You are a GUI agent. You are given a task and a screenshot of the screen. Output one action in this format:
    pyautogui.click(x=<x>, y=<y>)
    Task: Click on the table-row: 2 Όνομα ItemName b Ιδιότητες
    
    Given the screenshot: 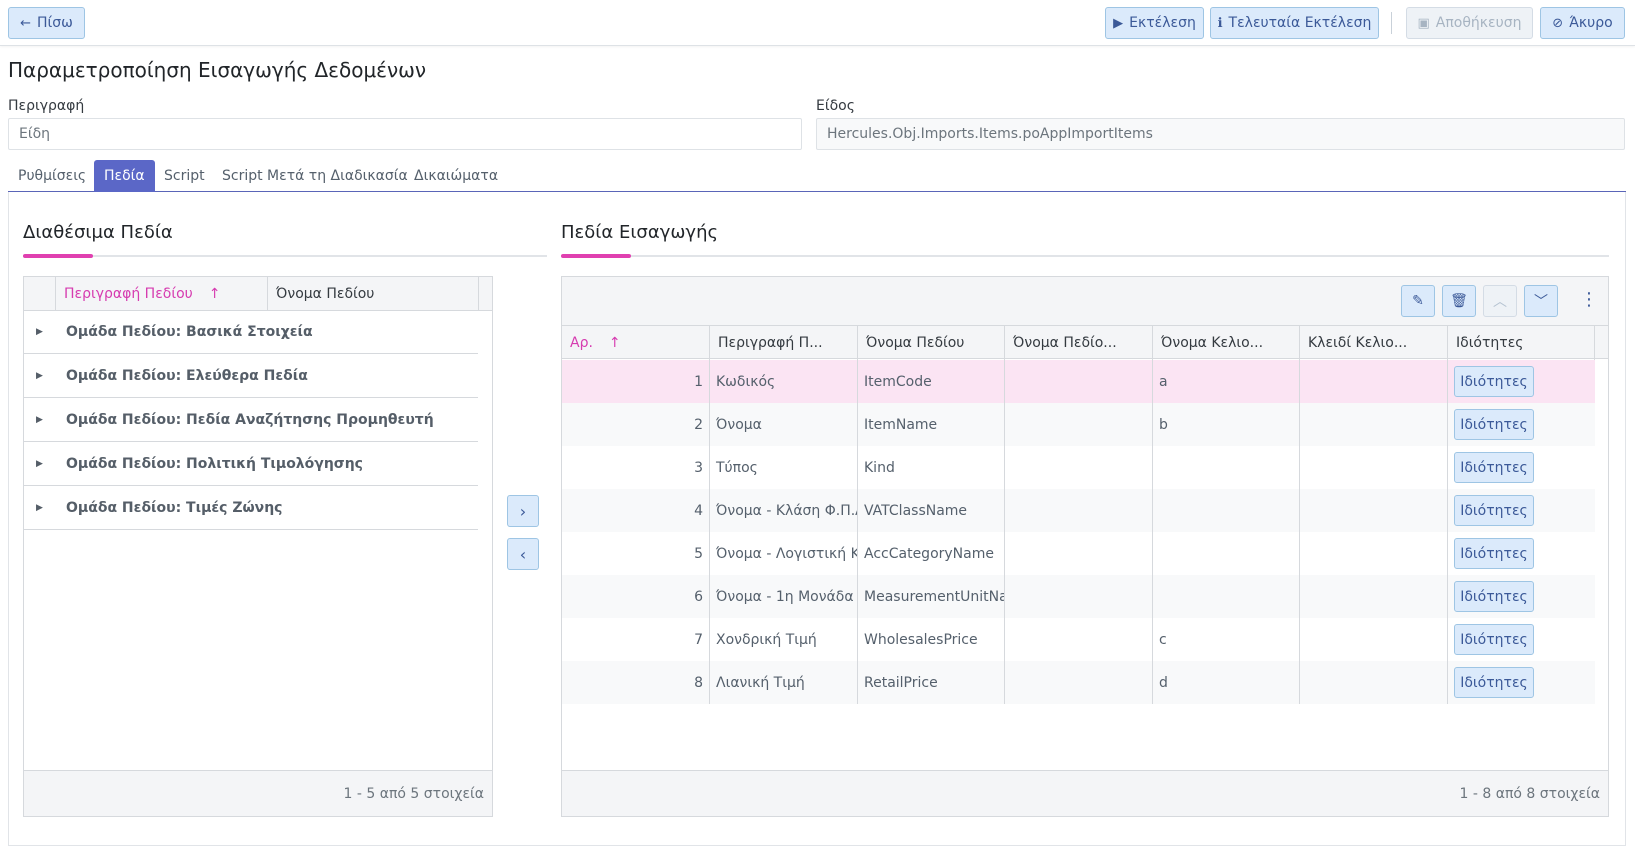 What is the action you would take?
    pyautogui.click(x=1078, y=424)
    